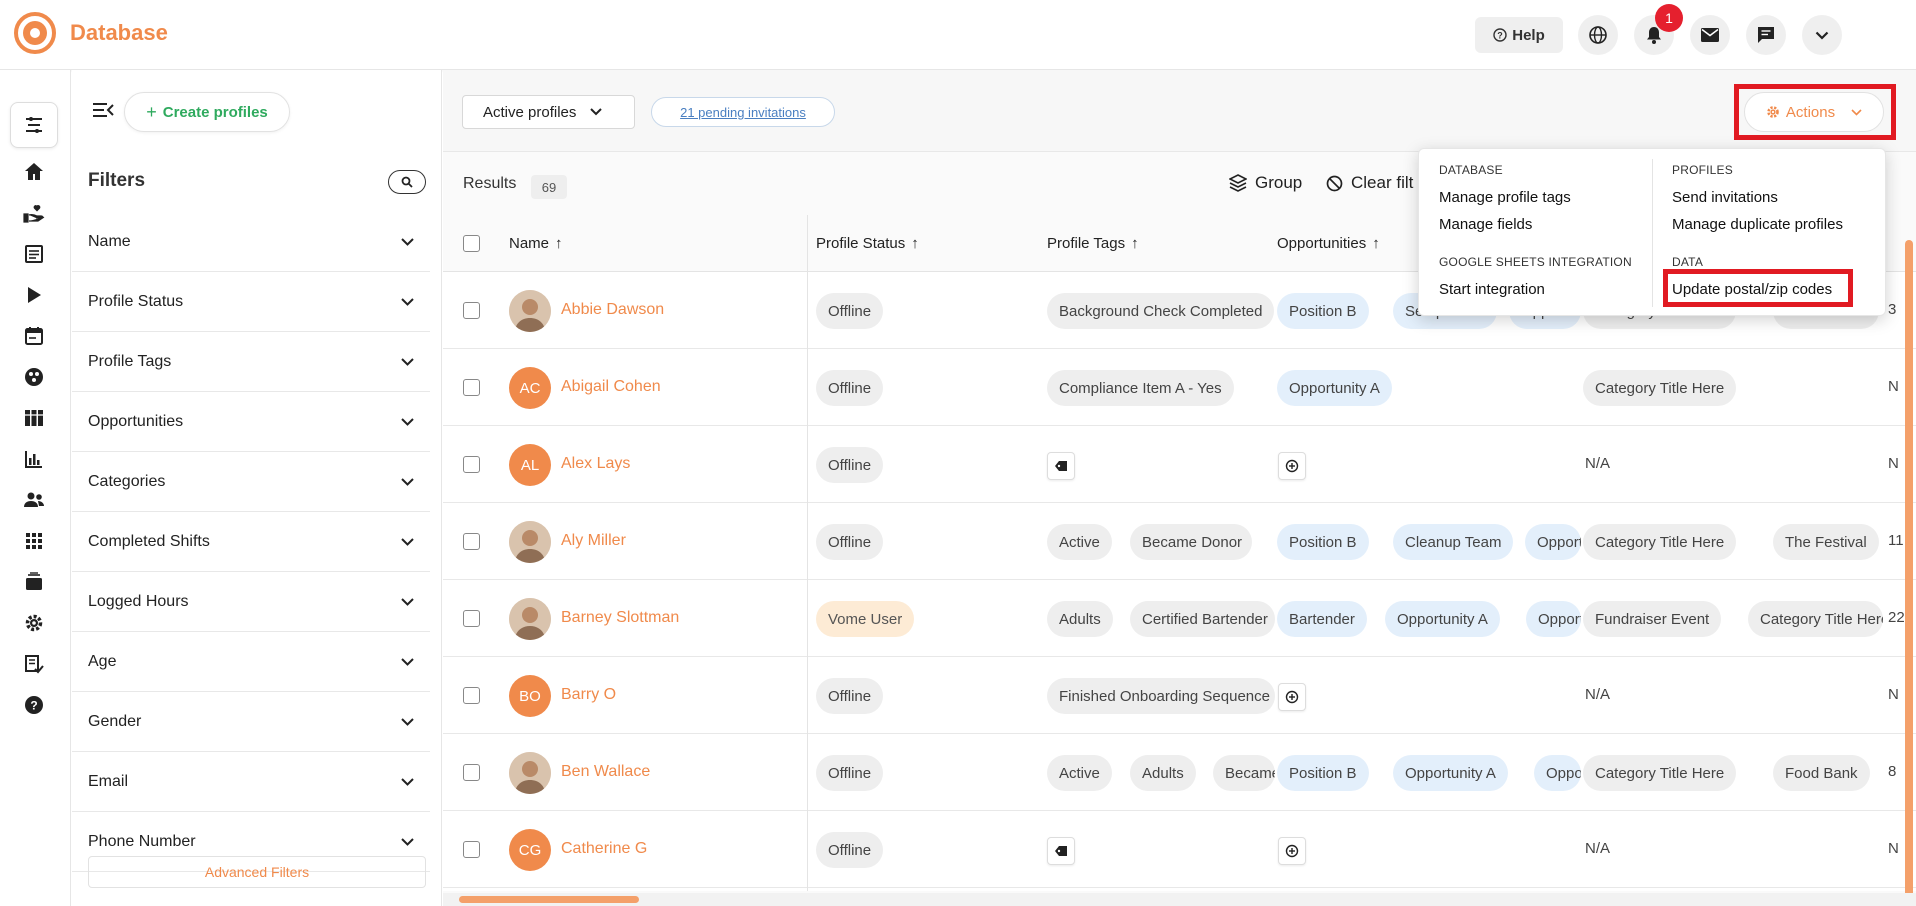 This screenshot has height=906, width=1916. Describe the element at coordinates (34, 500) in the screenshot. I see `people-icon` at that location.